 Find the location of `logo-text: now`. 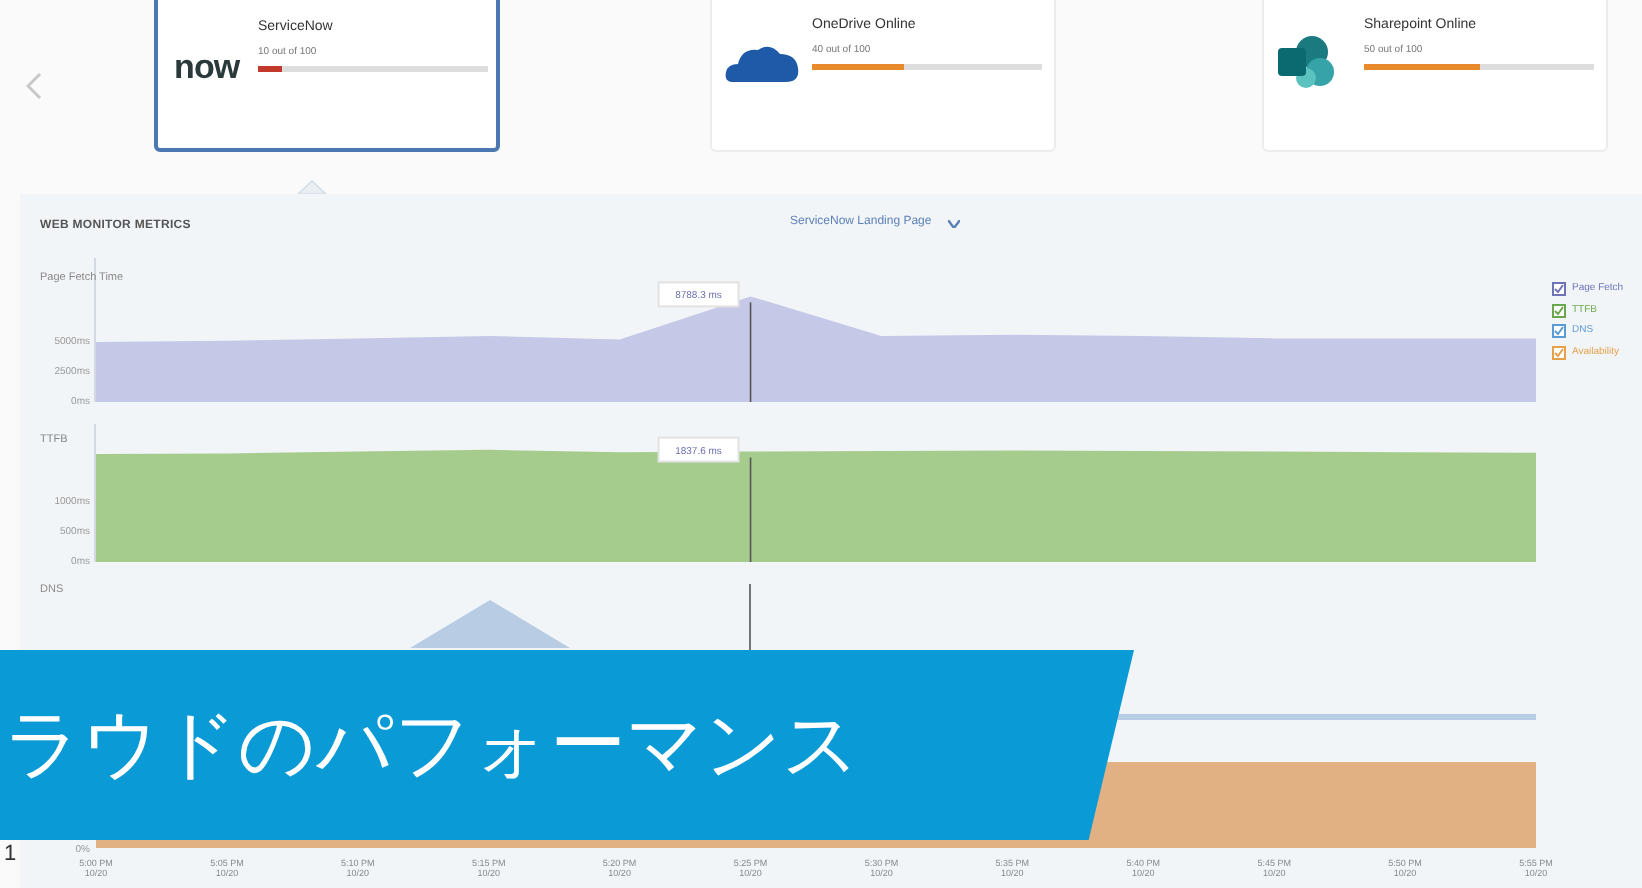

logo-text: now is located at coordinates (207, 68).